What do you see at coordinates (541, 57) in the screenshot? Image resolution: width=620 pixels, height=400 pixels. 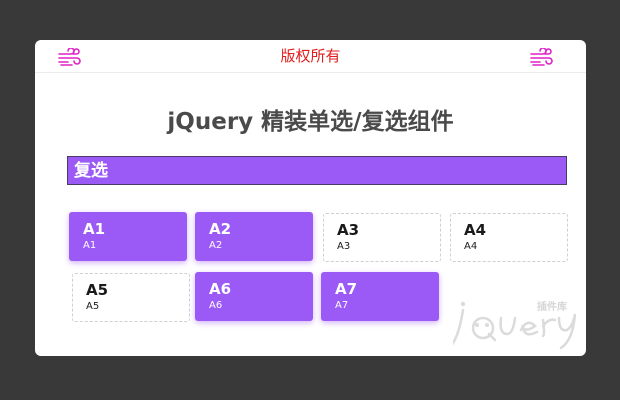 I see `wind-icon` at bounding box center [541, 57].